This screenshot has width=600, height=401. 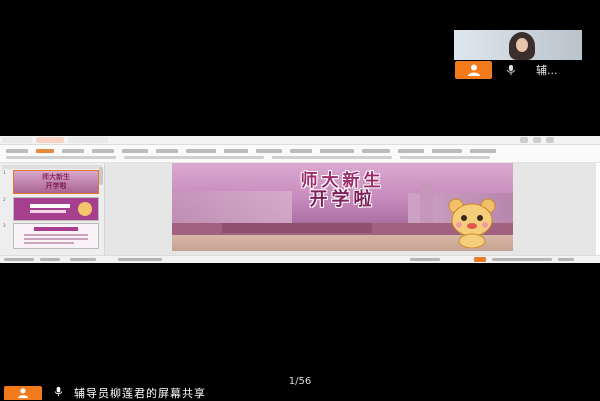 I want to click on pane-scrollbar, so click(x=101, y=176).